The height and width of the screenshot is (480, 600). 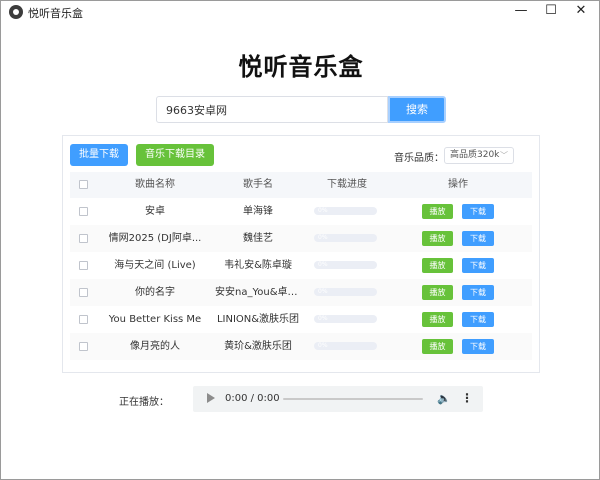 I want to click on seek-slider, so click(x=353, y=399).